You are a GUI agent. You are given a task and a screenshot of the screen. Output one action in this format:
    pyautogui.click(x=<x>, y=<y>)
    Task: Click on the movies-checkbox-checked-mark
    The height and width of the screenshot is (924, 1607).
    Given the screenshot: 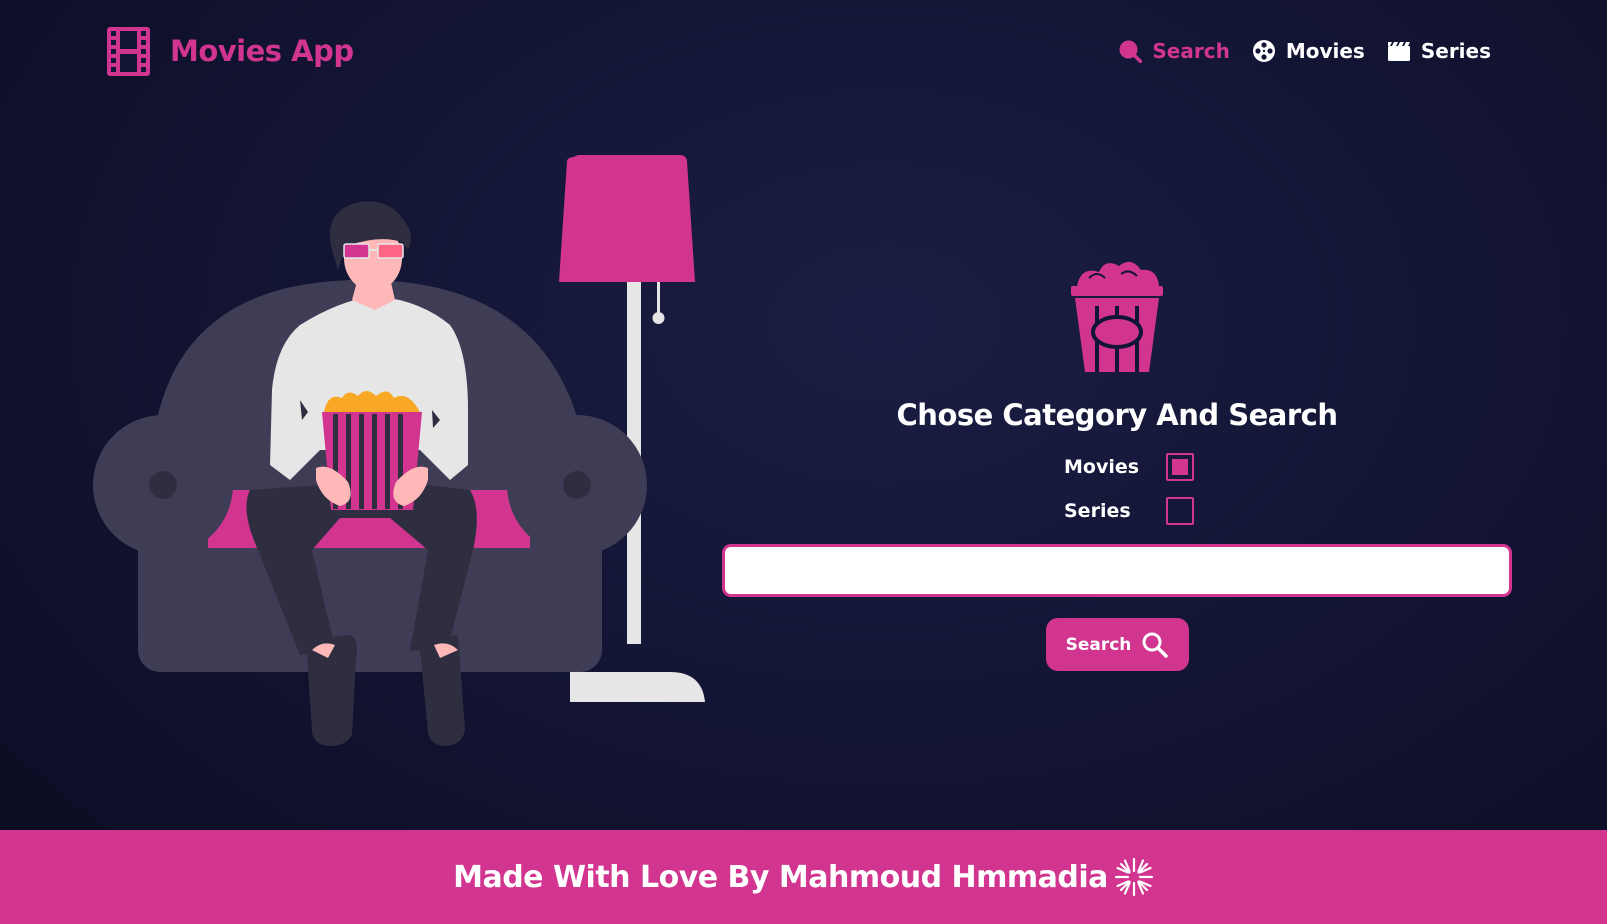 What is the action you would take?
    pyautogui.click(x=1180, y=467)
    